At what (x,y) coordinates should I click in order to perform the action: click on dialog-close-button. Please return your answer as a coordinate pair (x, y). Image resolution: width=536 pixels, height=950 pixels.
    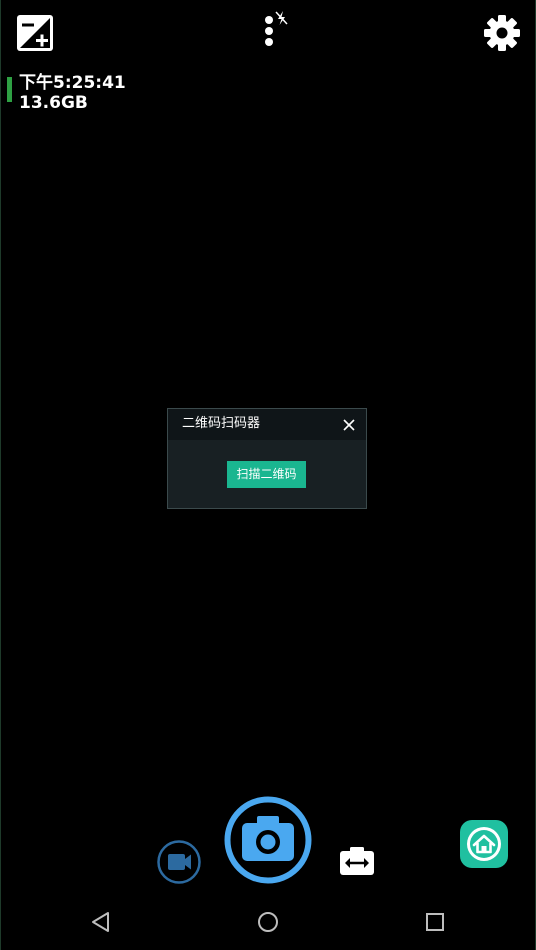
    Looking at the image, I should click on (349, 424).